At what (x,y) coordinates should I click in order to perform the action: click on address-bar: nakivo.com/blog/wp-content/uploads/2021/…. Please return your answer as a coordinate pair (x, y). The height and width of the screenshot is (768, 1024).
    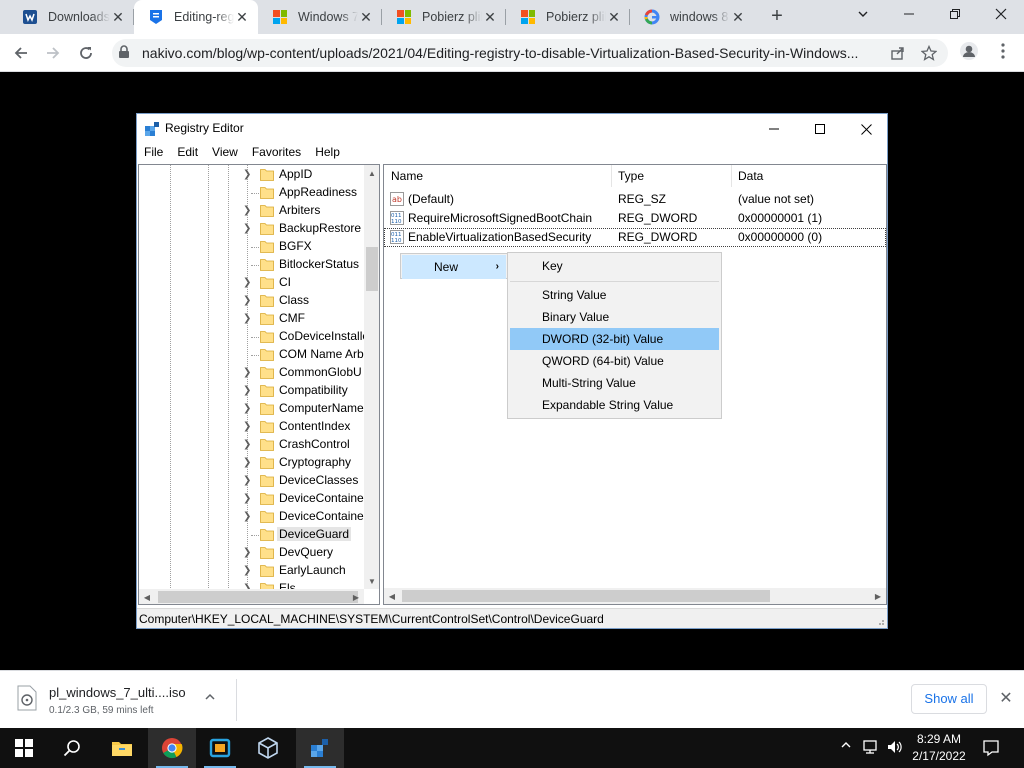
    Looking at the image, I should click on (530, 53).